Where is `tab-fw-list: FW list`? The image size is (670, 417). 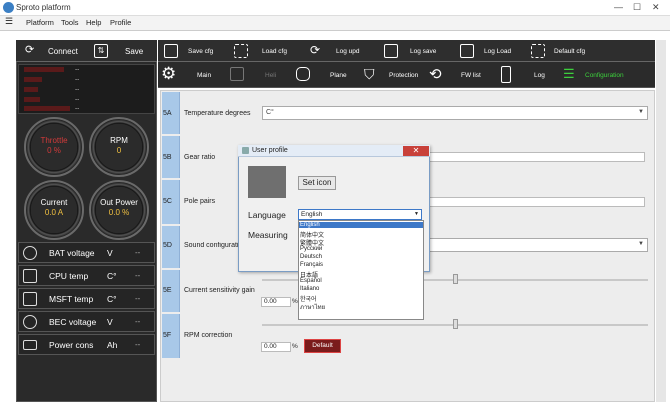 tab-fw-list: FW list is located at coordinates (471, 75).